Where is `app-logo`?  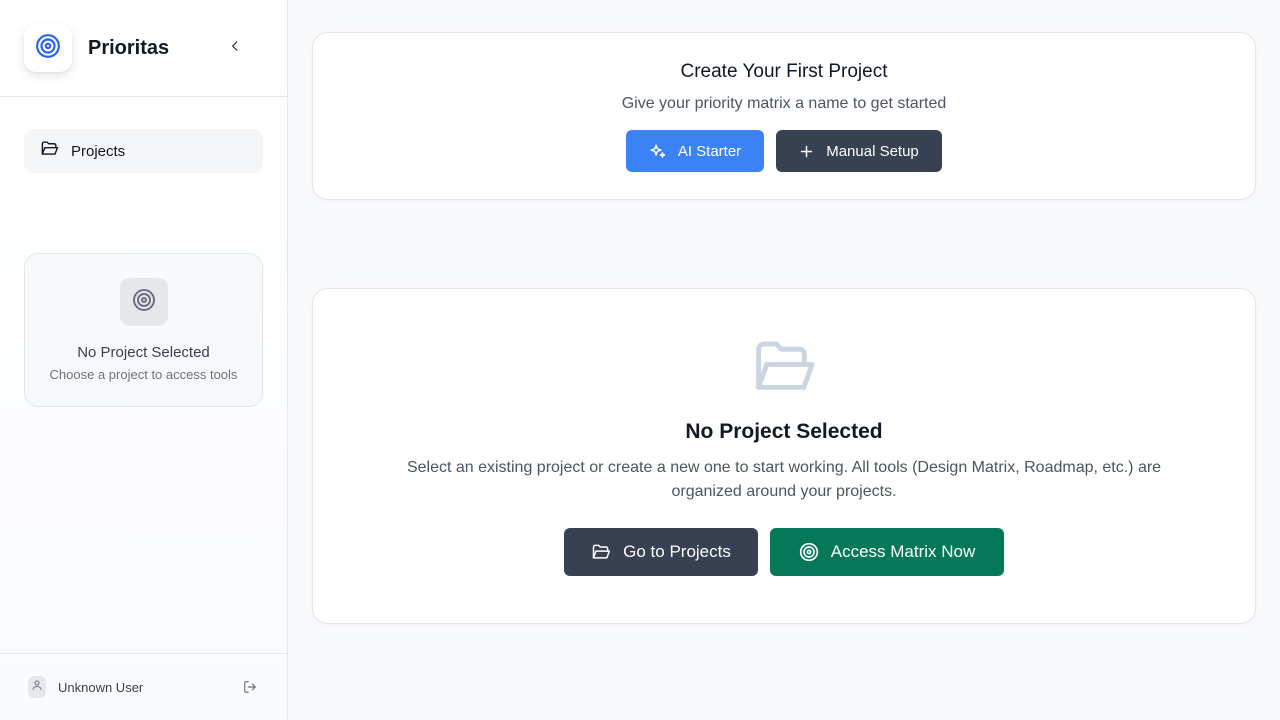 app-logo is located at coordinates (48, 48).